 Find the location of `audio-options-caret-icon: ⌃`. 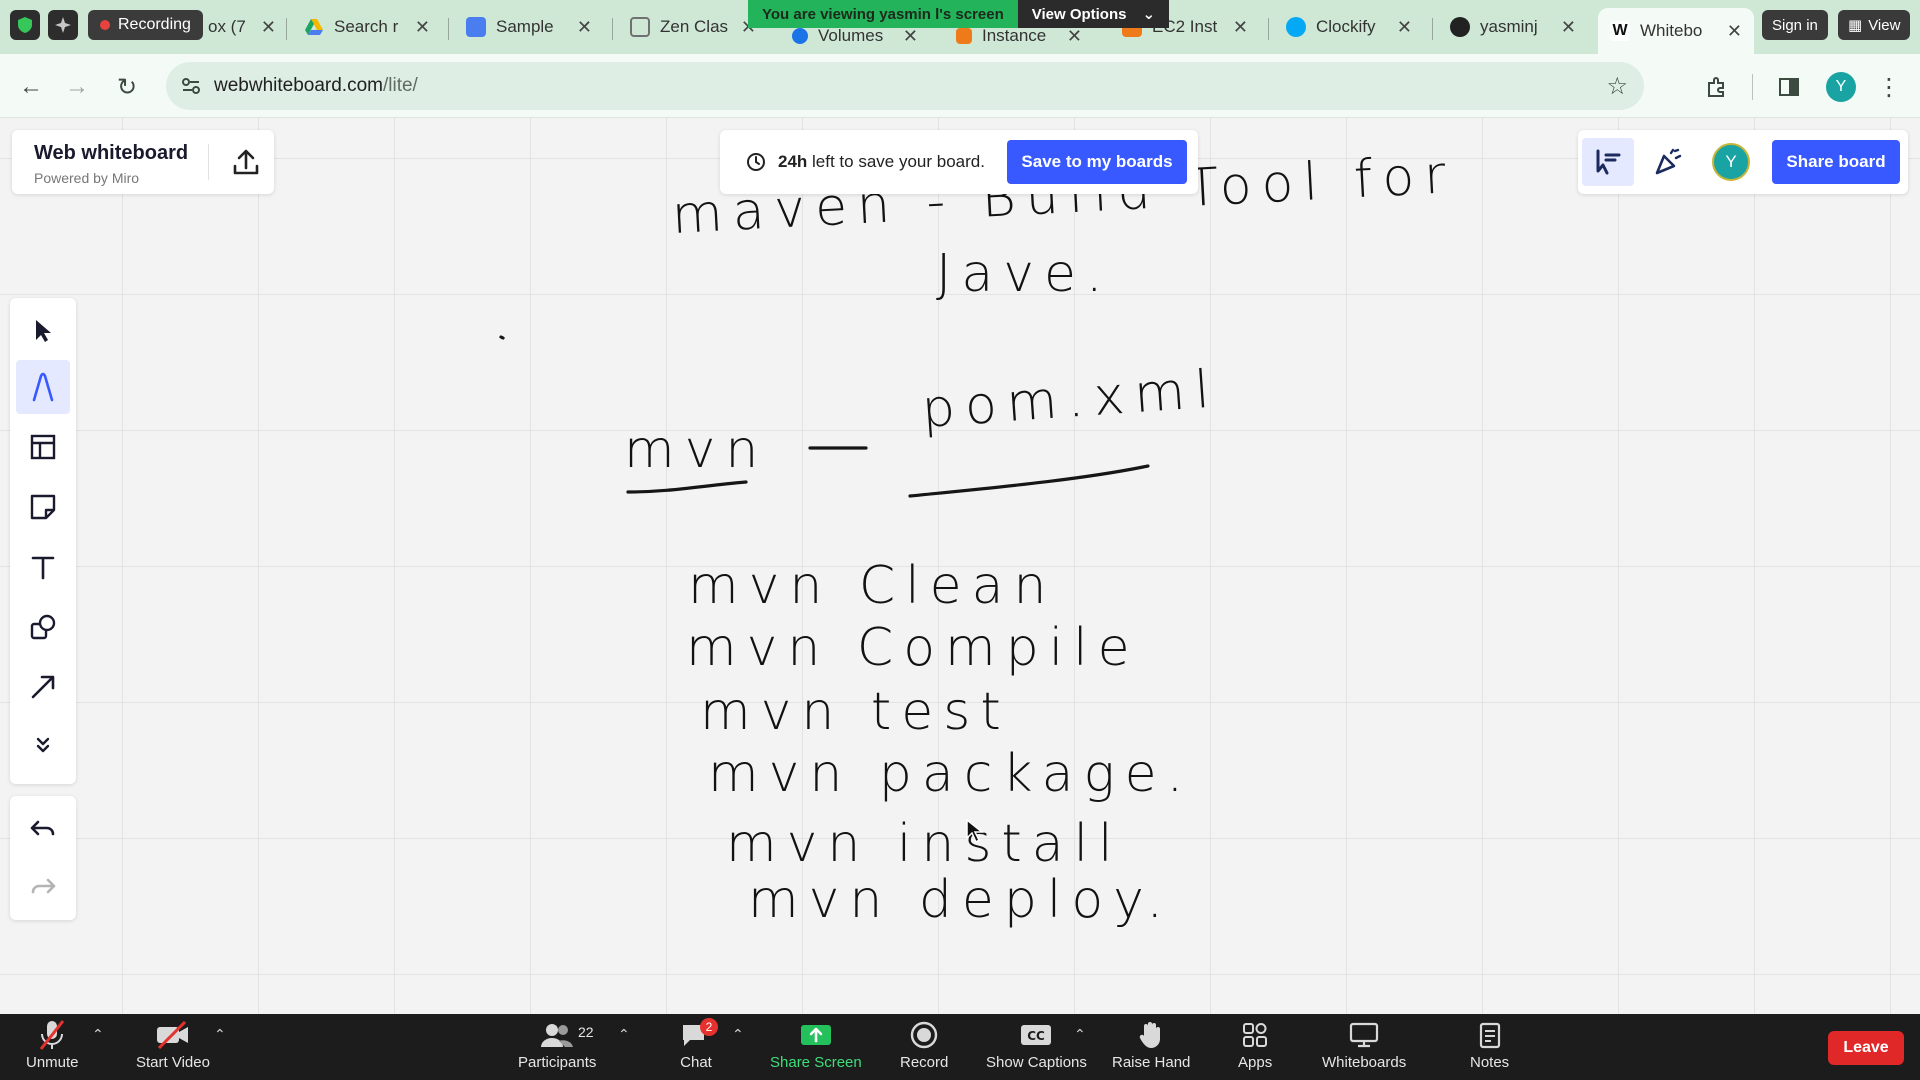

audio-options-caret-icon: ⌃ is located at coordinates (98, 1034).